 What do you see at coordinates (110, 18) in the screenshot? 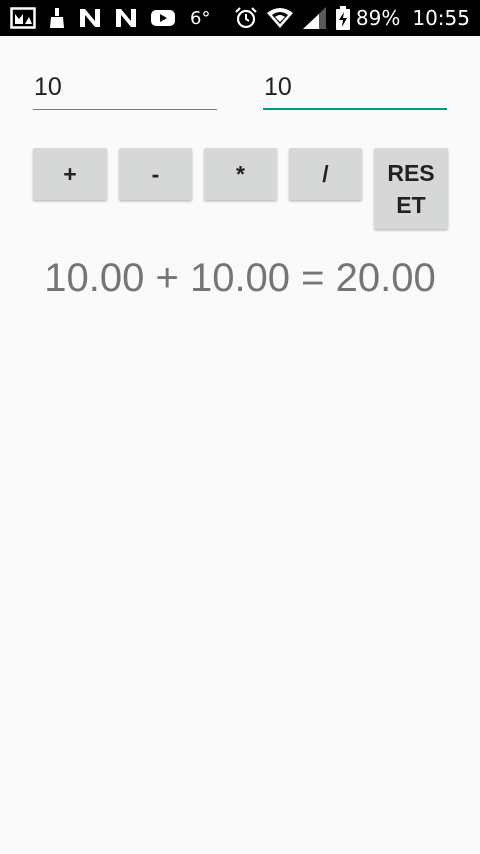
I see `status-bar-left: 6°` at bounding box center [110, 18].